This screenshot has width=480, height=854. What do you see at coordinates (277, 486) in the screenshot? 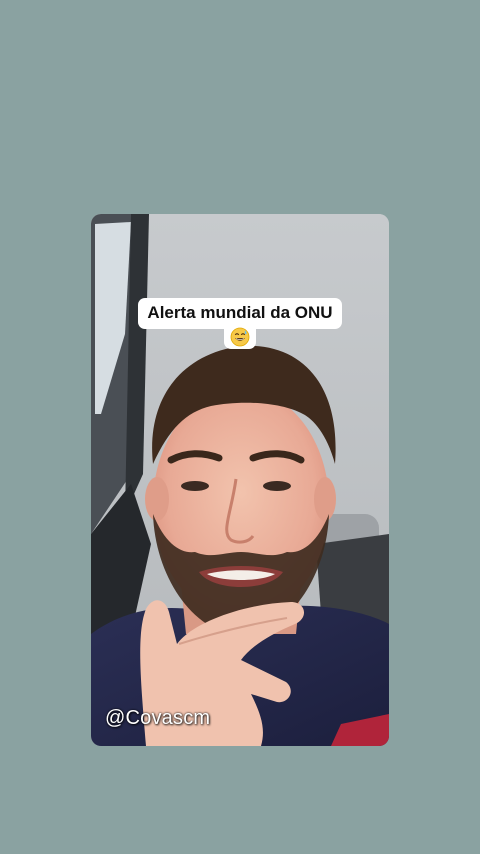
I see `eye-right` at bounding box center [277, 486].